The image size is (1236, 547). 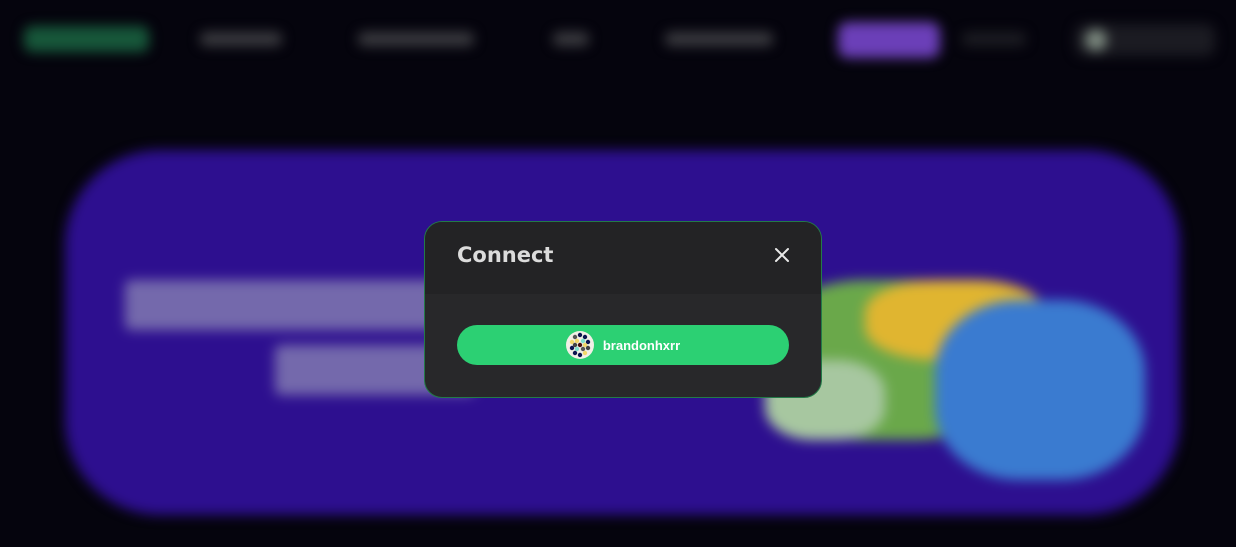 I want to click on modal-header: Connect, so click(x=623, y=258).